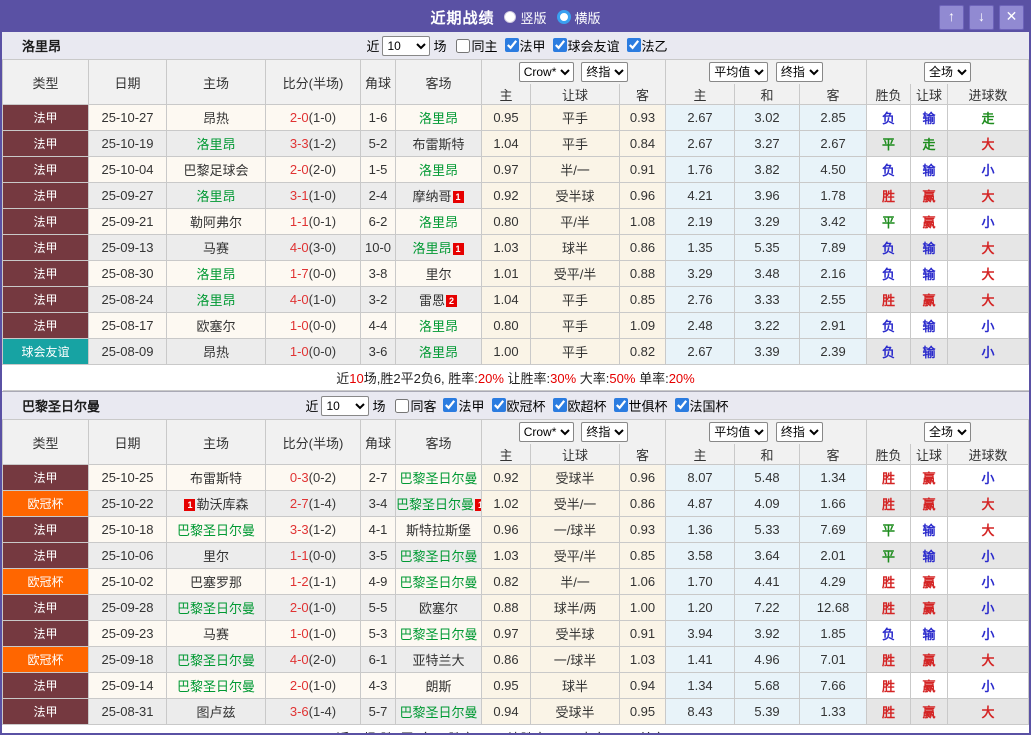 Image resolution: width=1031 pixels, height=735 pixels. What do you see at coordinates (525, 17) in the screenshot?
I see `layout-vertical-radio: 竖版` at bounding box center [525, 17].